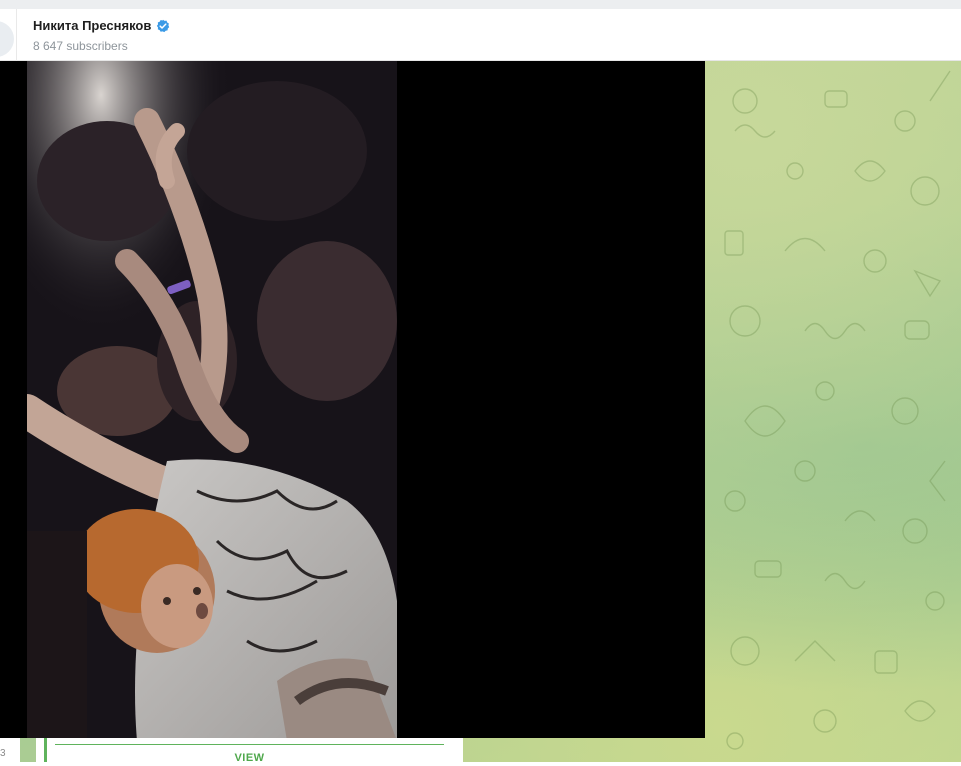 This screenshot has height=766, width=961. What do you see at coordinates (480, 35) in the screenshot?
I see `chat-header: Никита Пресняков 8 647 subscribers` at bounding box center [480, 35].